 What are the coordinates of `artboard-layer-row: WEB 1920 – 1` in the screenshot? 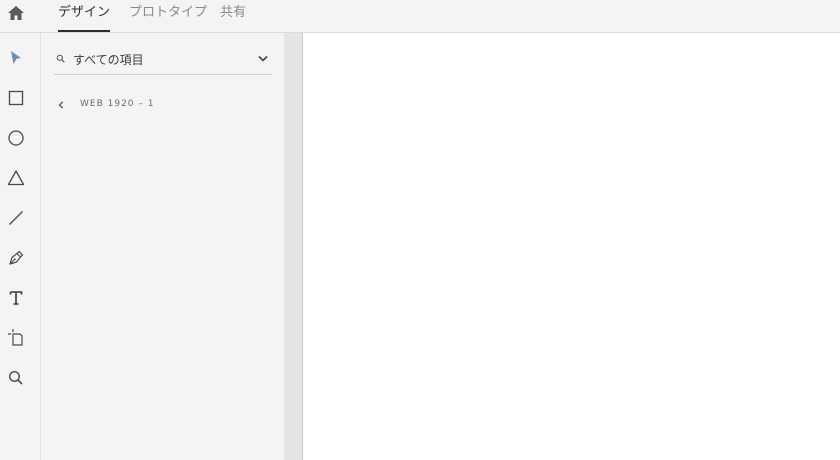 It's located at (163, 106).